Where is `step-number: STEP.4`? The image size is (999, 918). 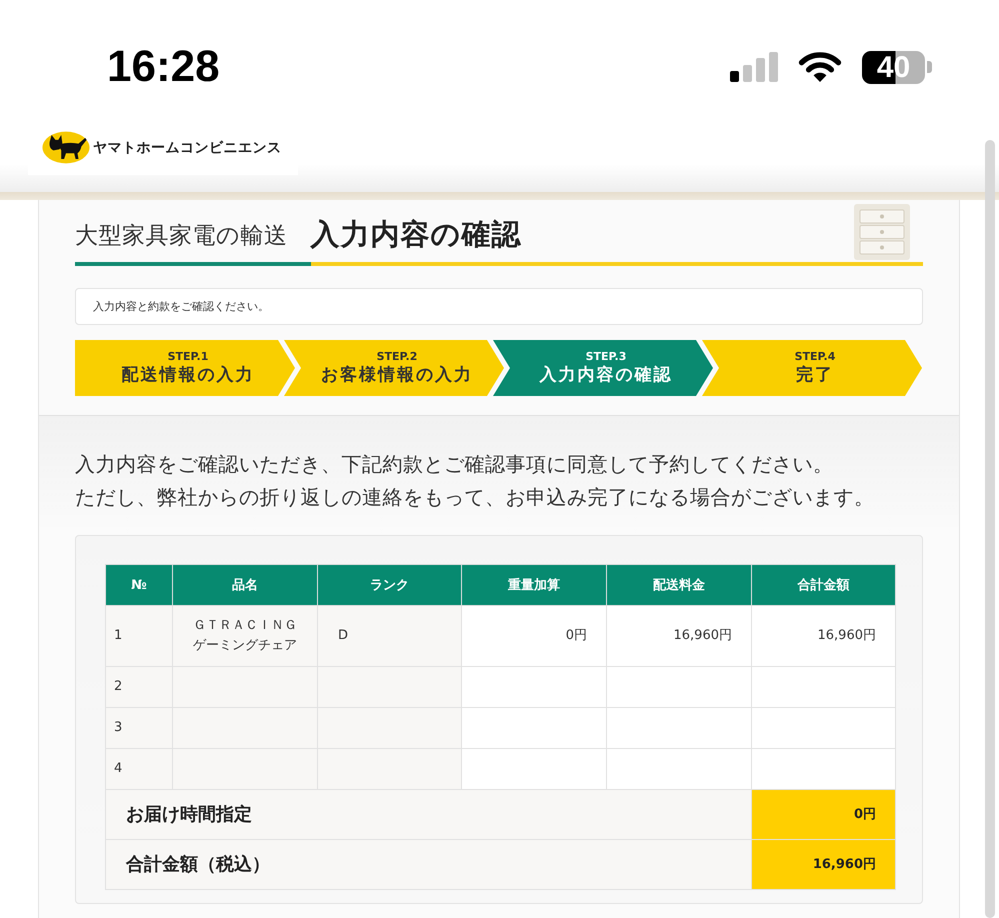 step-number: STEP.4 is located at coordinates (815, 357).